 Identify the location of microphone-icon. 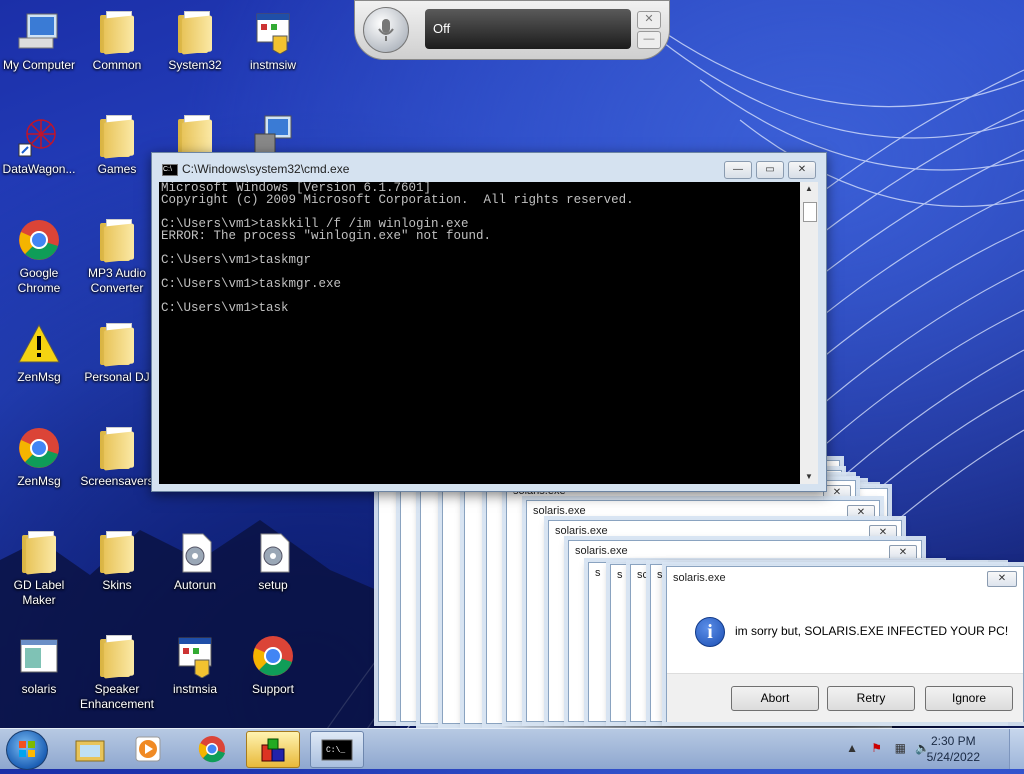
(386, 30).